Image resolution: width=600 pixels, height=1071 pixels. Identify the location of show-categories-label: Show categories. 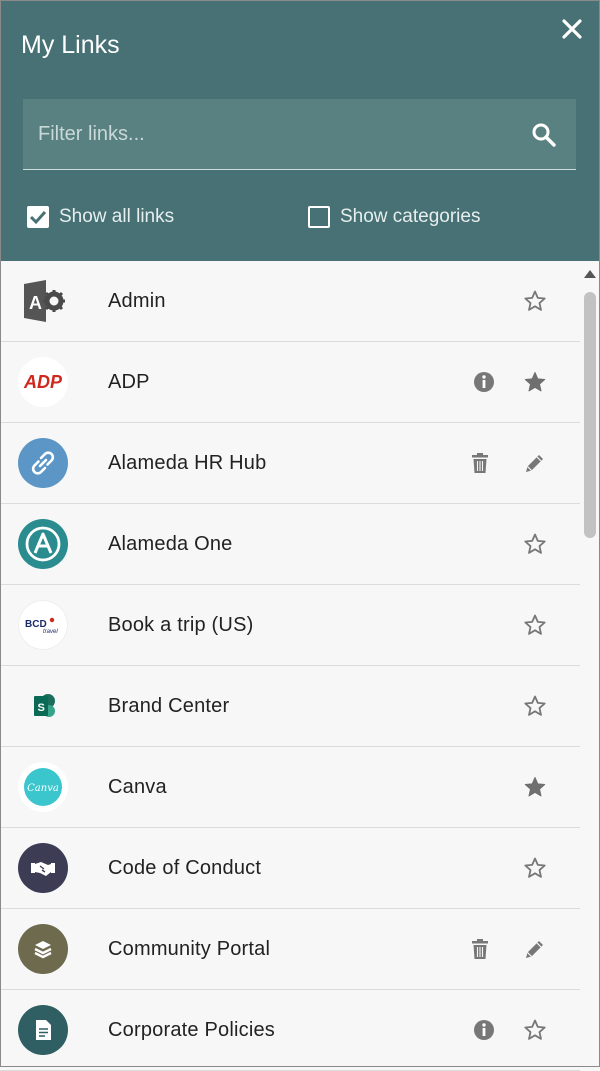
(410, 216).